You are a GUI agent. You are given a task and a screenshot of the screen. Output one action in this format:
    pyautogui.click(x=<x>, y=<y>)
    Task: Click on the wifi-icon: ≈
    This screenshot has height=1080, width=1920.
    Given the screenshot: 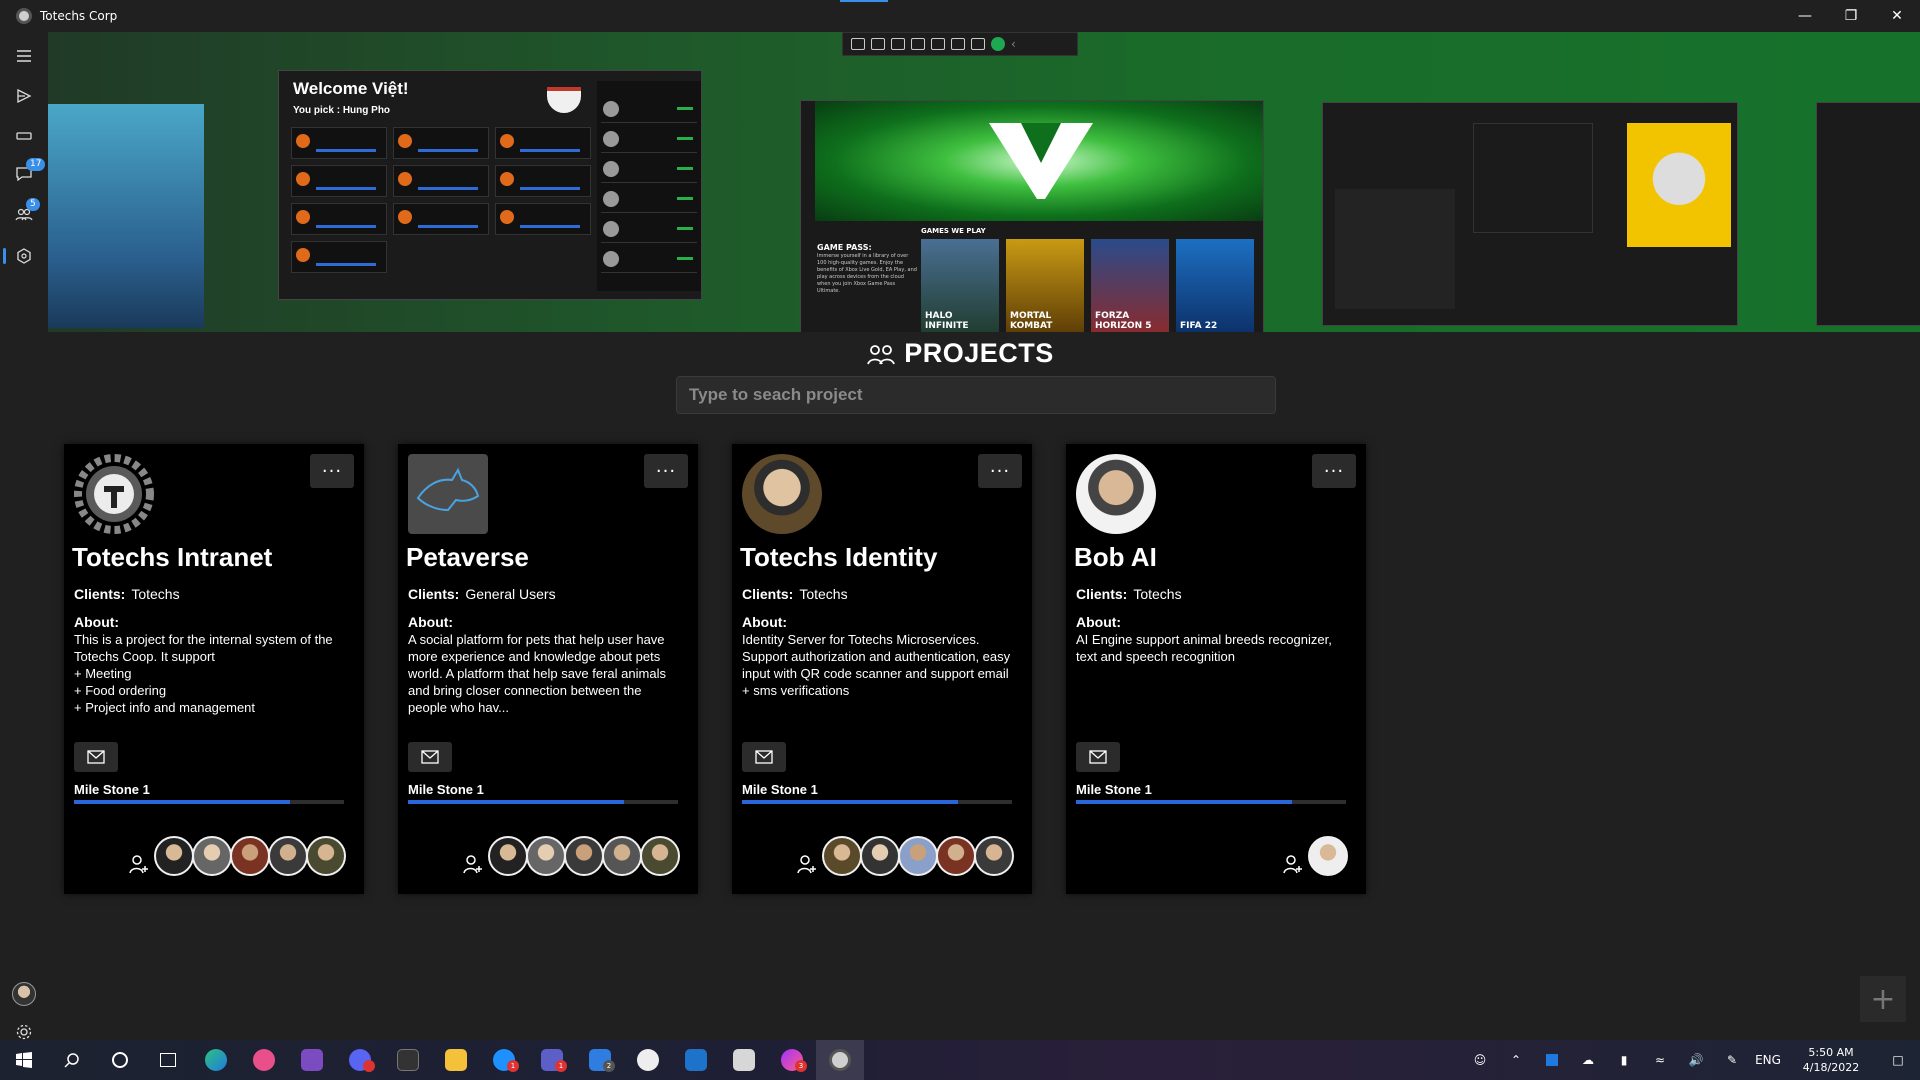 What is the action you would take?
    pyautogui.click(x=1660, y=1060)
    